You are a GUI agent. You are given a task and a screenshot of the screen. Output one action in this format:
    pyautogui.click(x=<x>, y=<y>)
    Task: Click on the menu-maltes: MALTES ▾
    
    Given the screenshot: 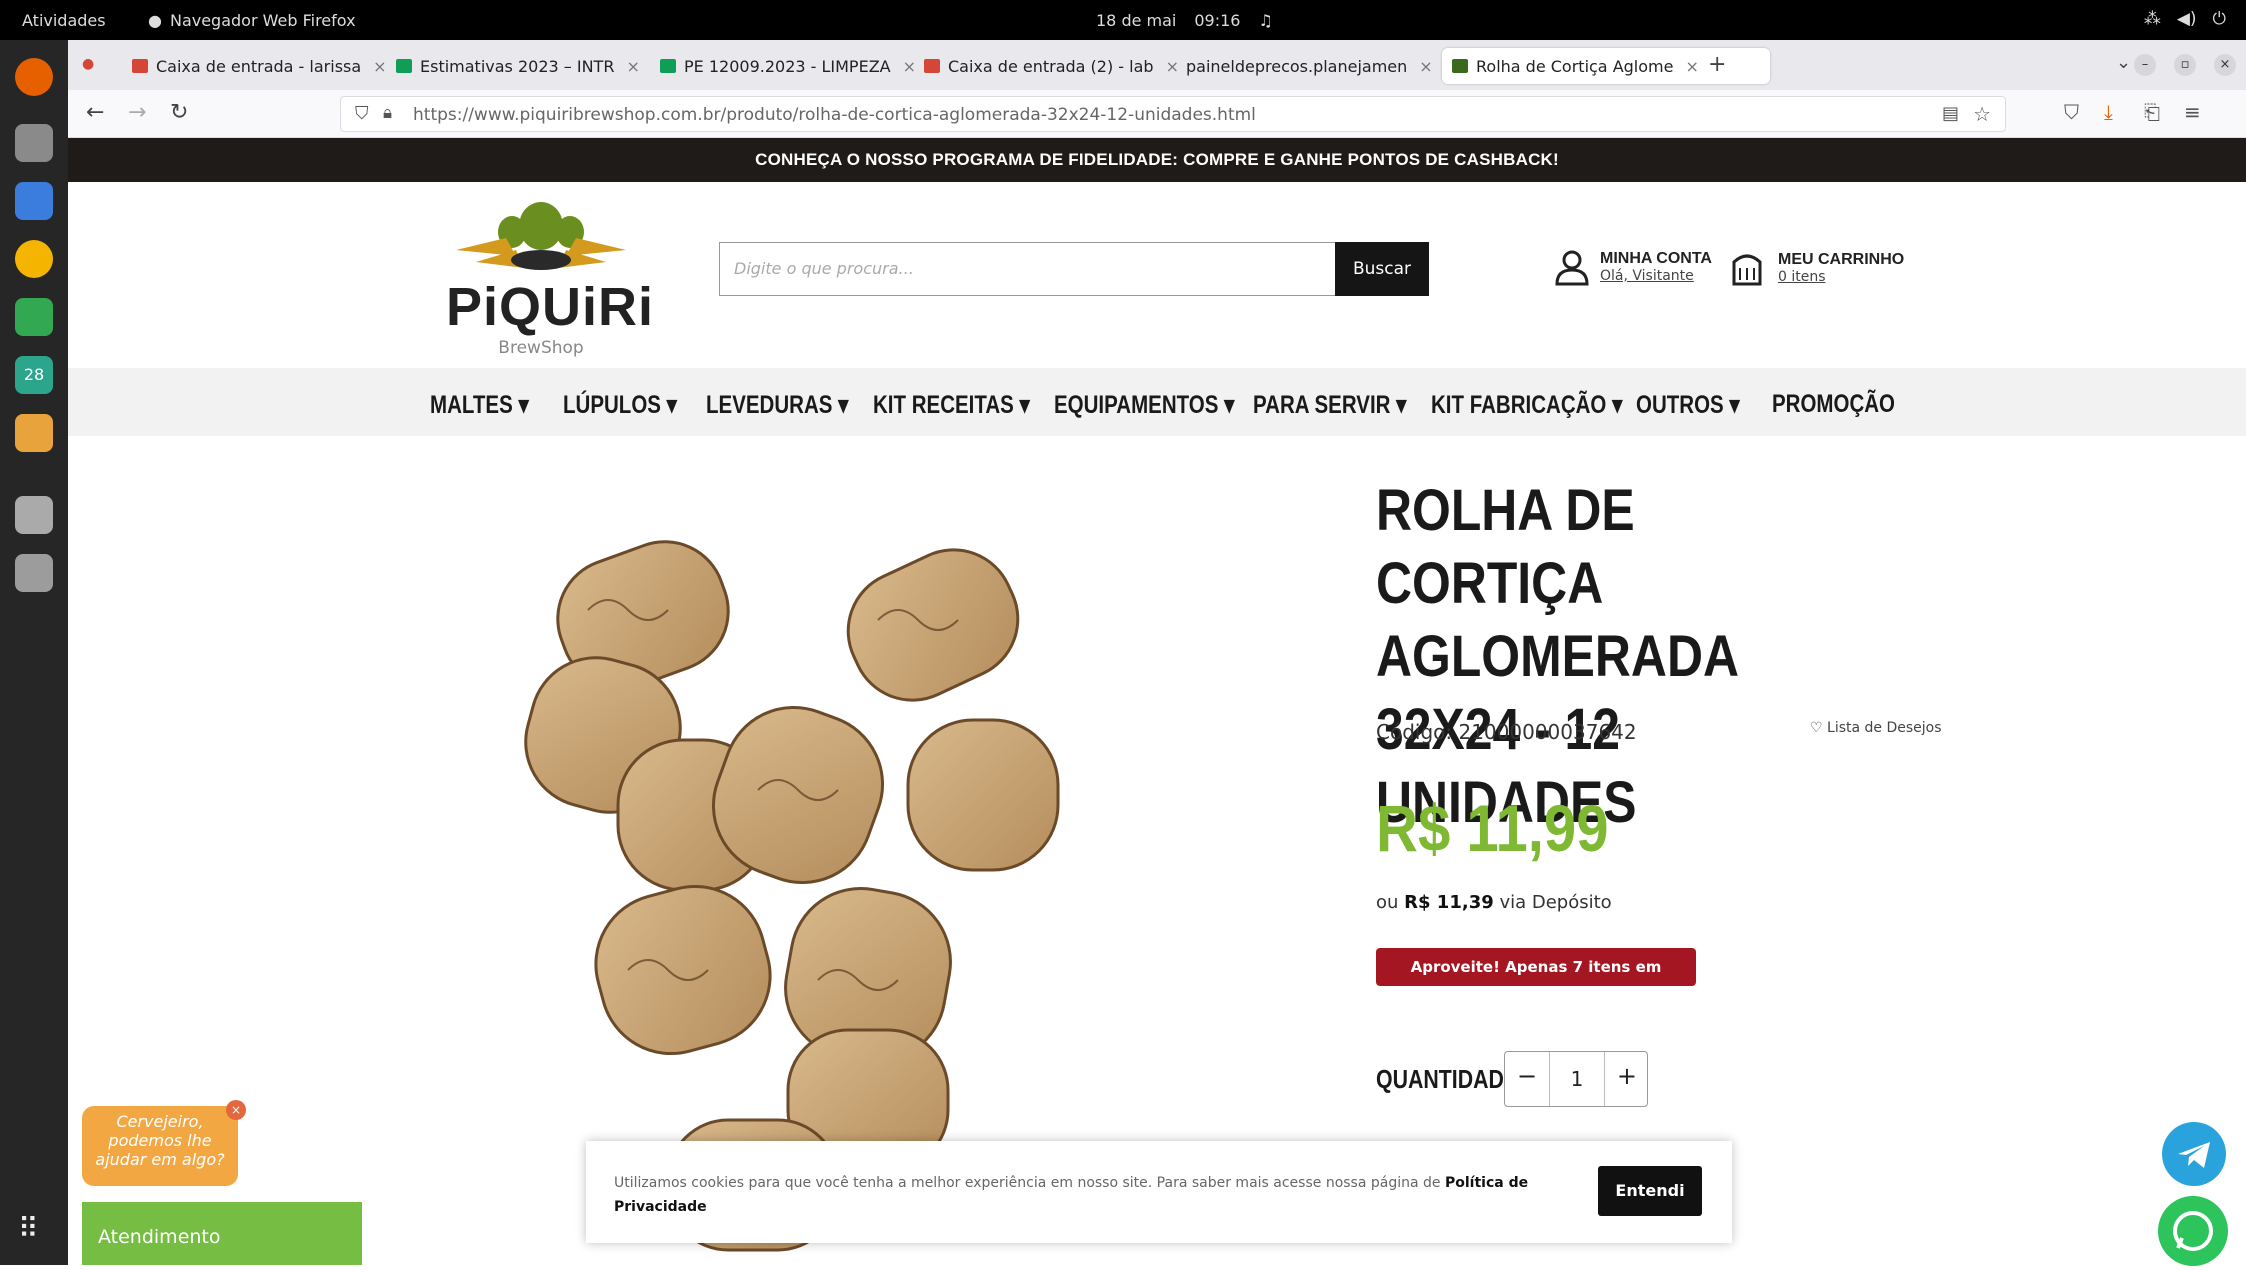 What is the action you would take?
    pyautogui.click(x=479, y=405)
    